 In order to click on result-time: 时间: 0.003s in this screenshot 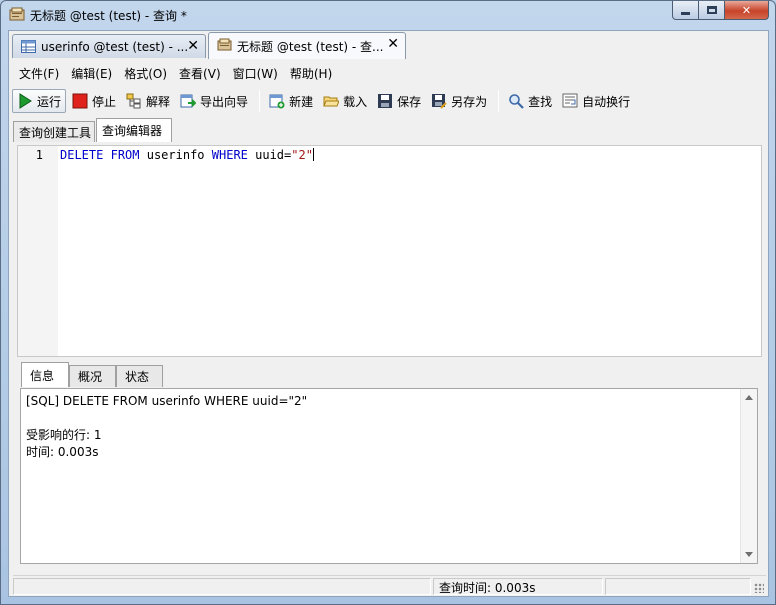, I will do `click(62, 452)`.